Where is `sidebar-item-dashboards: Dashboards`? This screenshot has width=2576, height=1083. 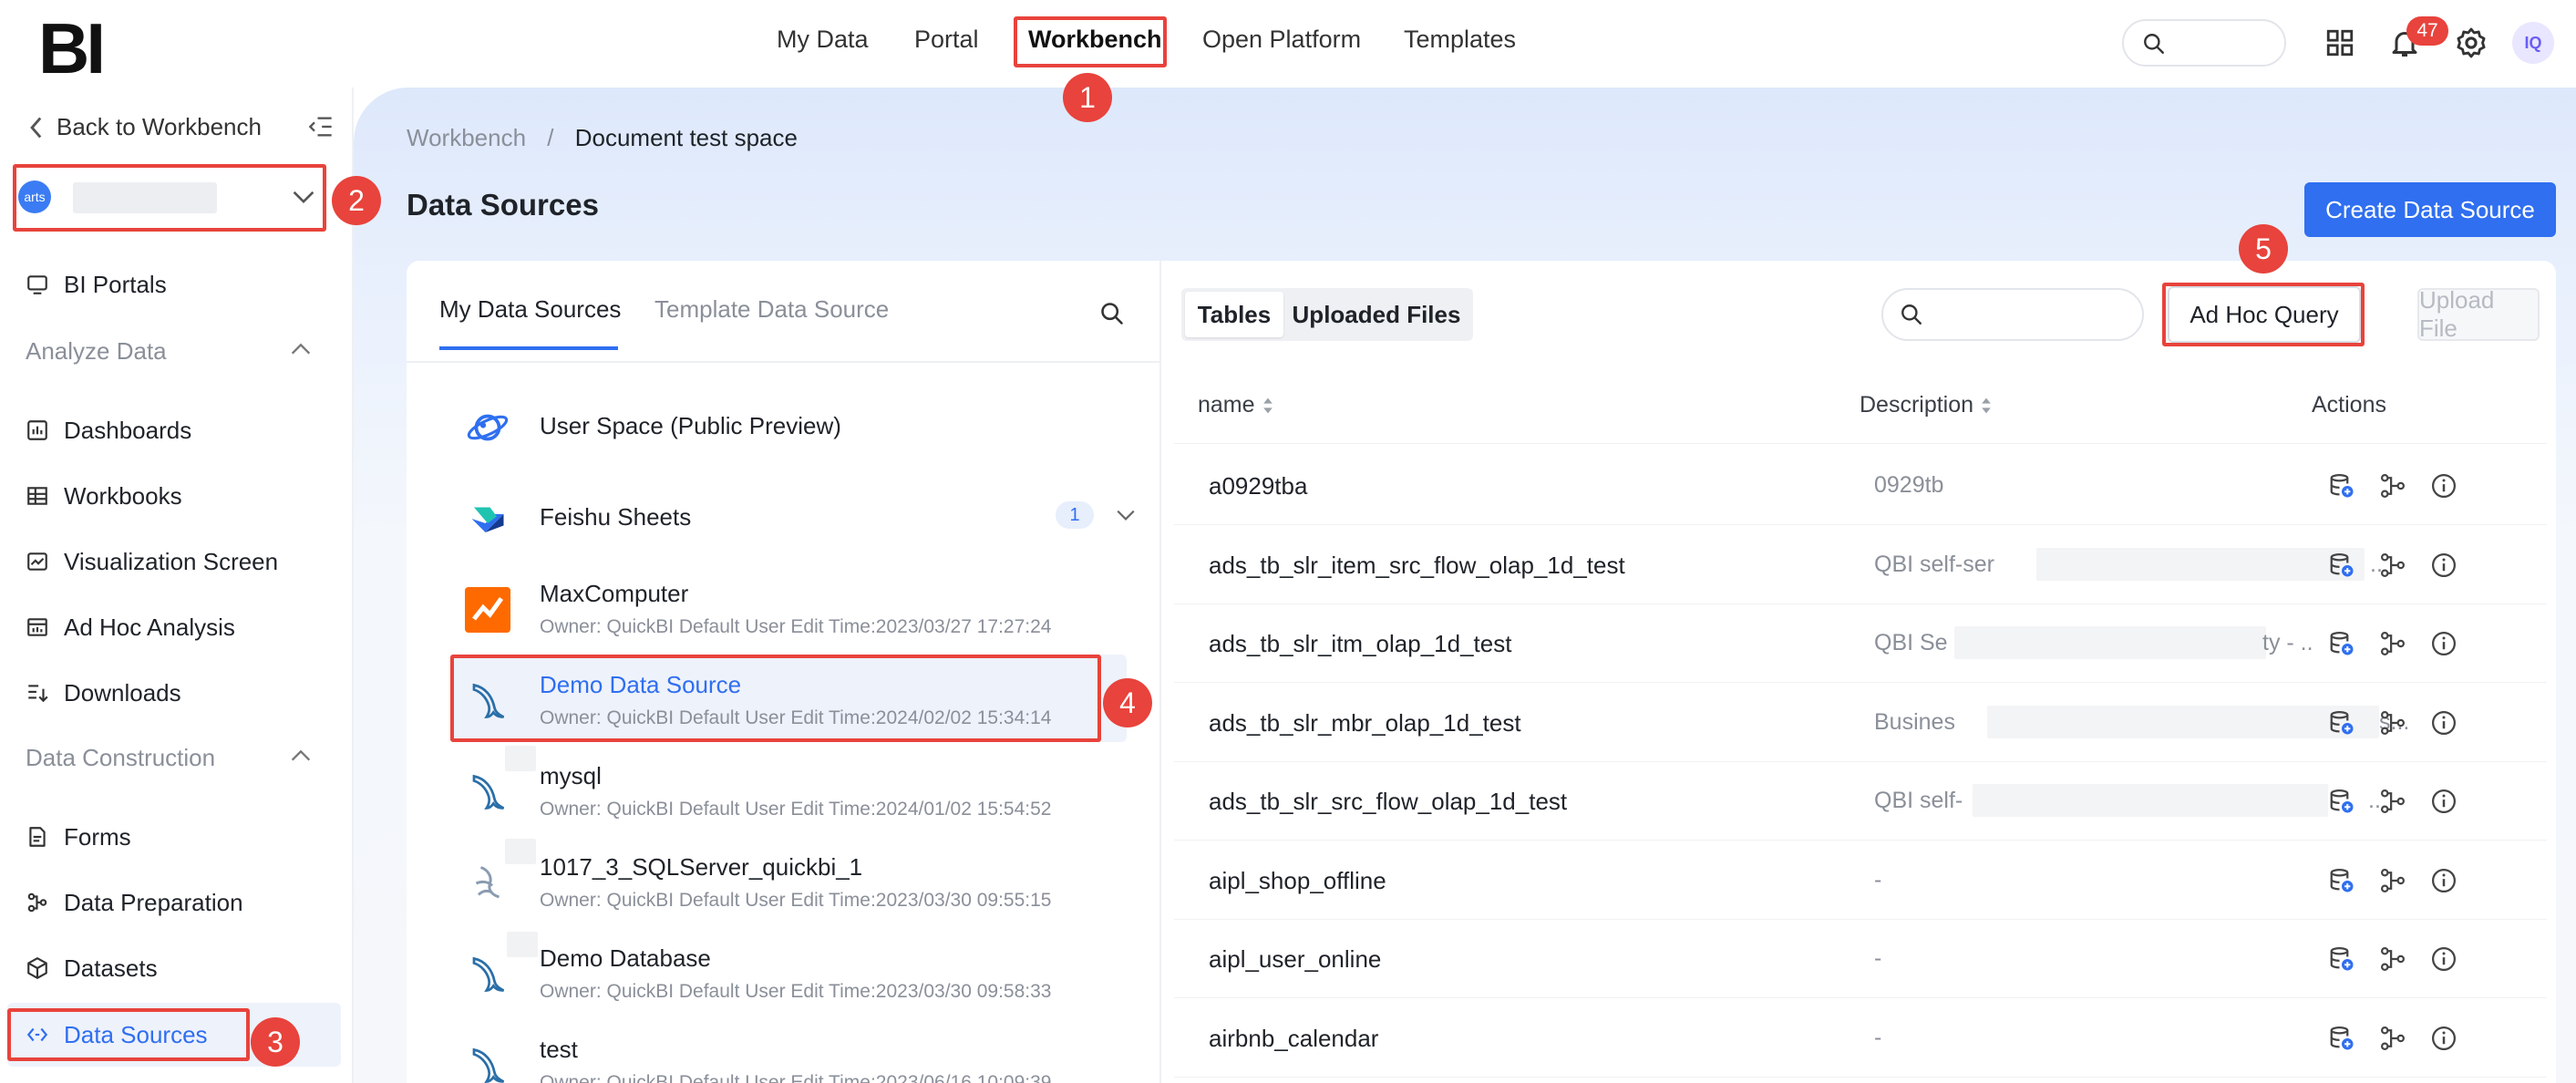
sidebar-item-dashboards: Dashboards is located at coordinates (108, 430).